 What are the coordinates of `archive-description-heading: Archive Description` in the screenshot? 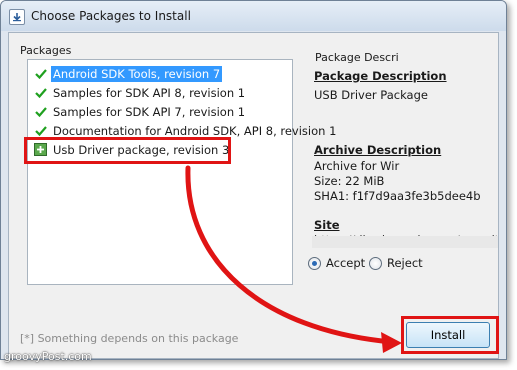 It's located at (378, 150).